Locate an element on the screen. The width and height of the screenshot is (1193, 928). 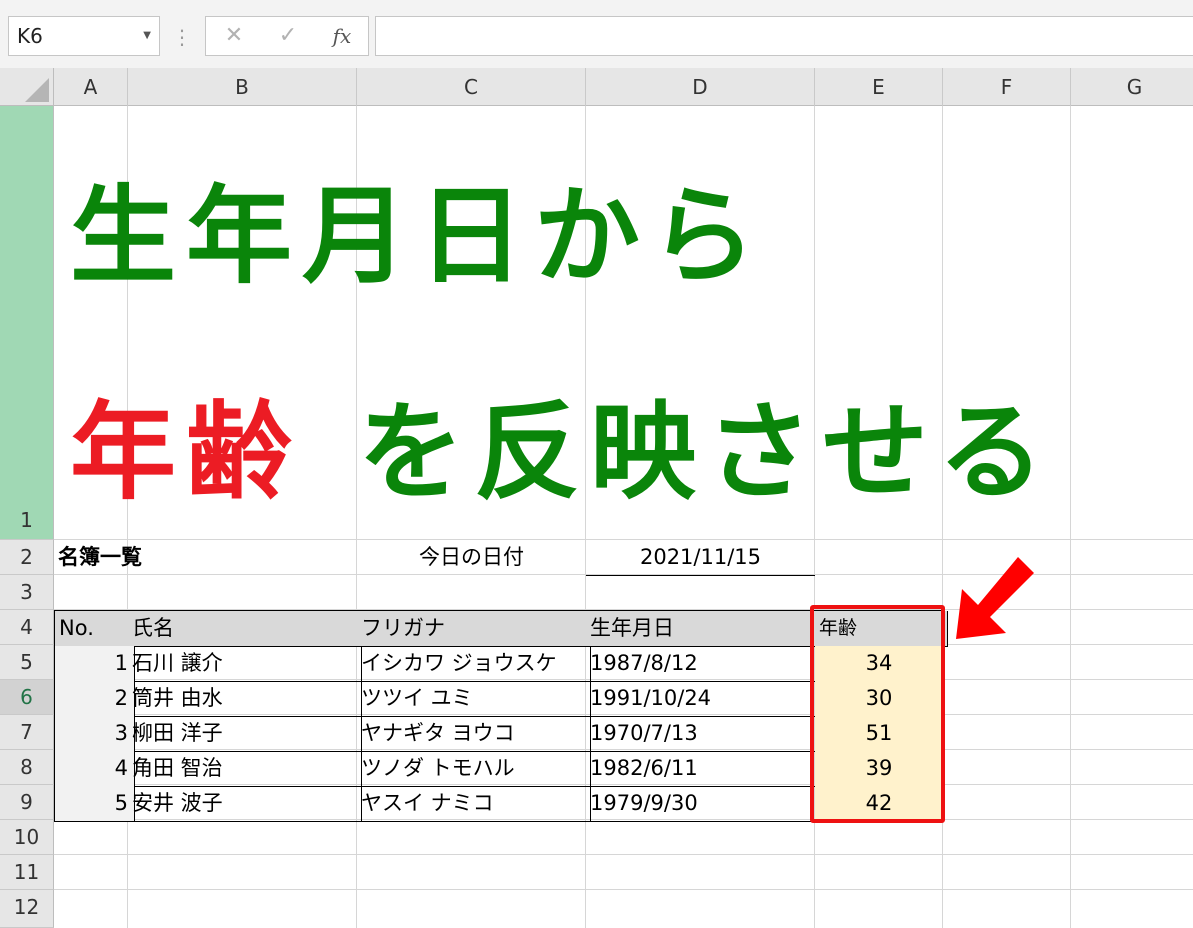
header-no: No. is located at coordinates (94, 629).